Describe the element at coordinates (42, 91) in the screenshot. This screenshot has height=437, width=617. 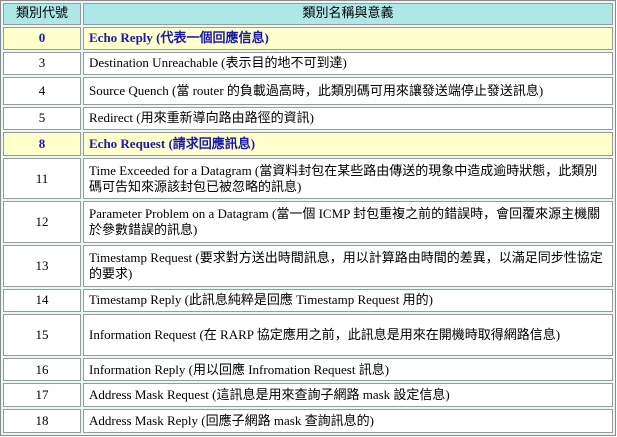
I see `type-code-cell: 4` at that location.